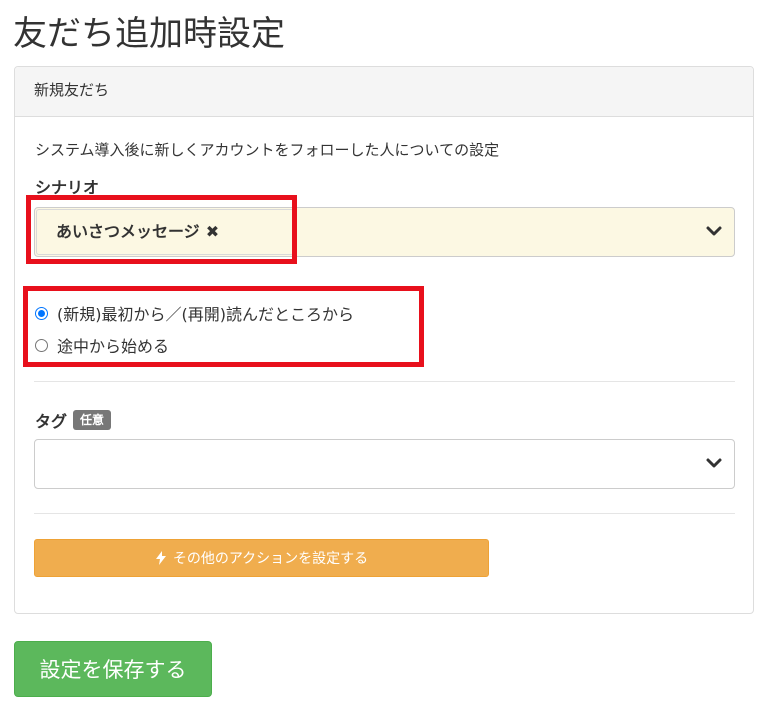 Image resolution: width=770 pixels, height=704 pixels. Describe the element at coordinates (160, 558) in the screenshot. I see `bolt-icon` at that location.